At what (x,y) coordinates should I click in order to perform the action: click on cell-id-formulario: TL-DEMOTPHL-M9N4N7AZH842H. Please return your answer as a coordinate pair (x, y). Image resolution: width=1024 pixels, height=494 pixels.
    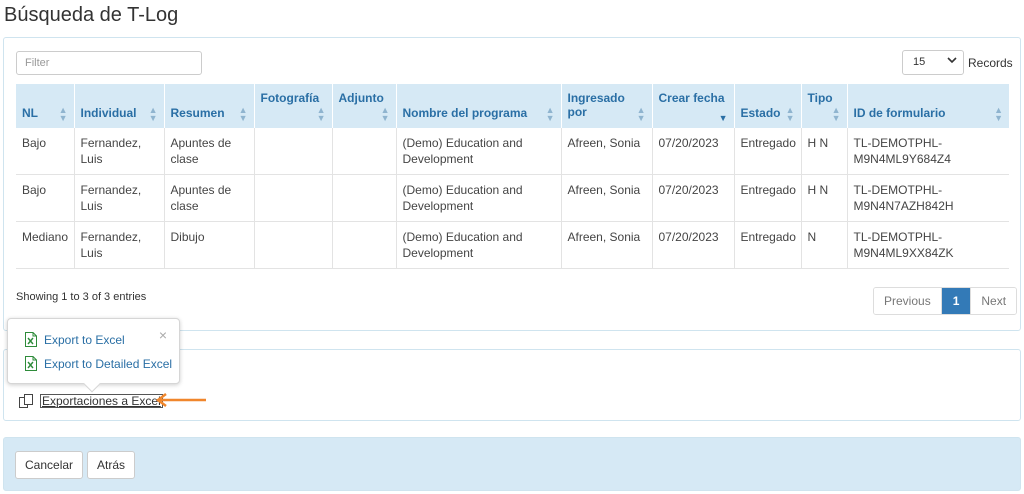
    Looking at the image, I should click on (928, 198).